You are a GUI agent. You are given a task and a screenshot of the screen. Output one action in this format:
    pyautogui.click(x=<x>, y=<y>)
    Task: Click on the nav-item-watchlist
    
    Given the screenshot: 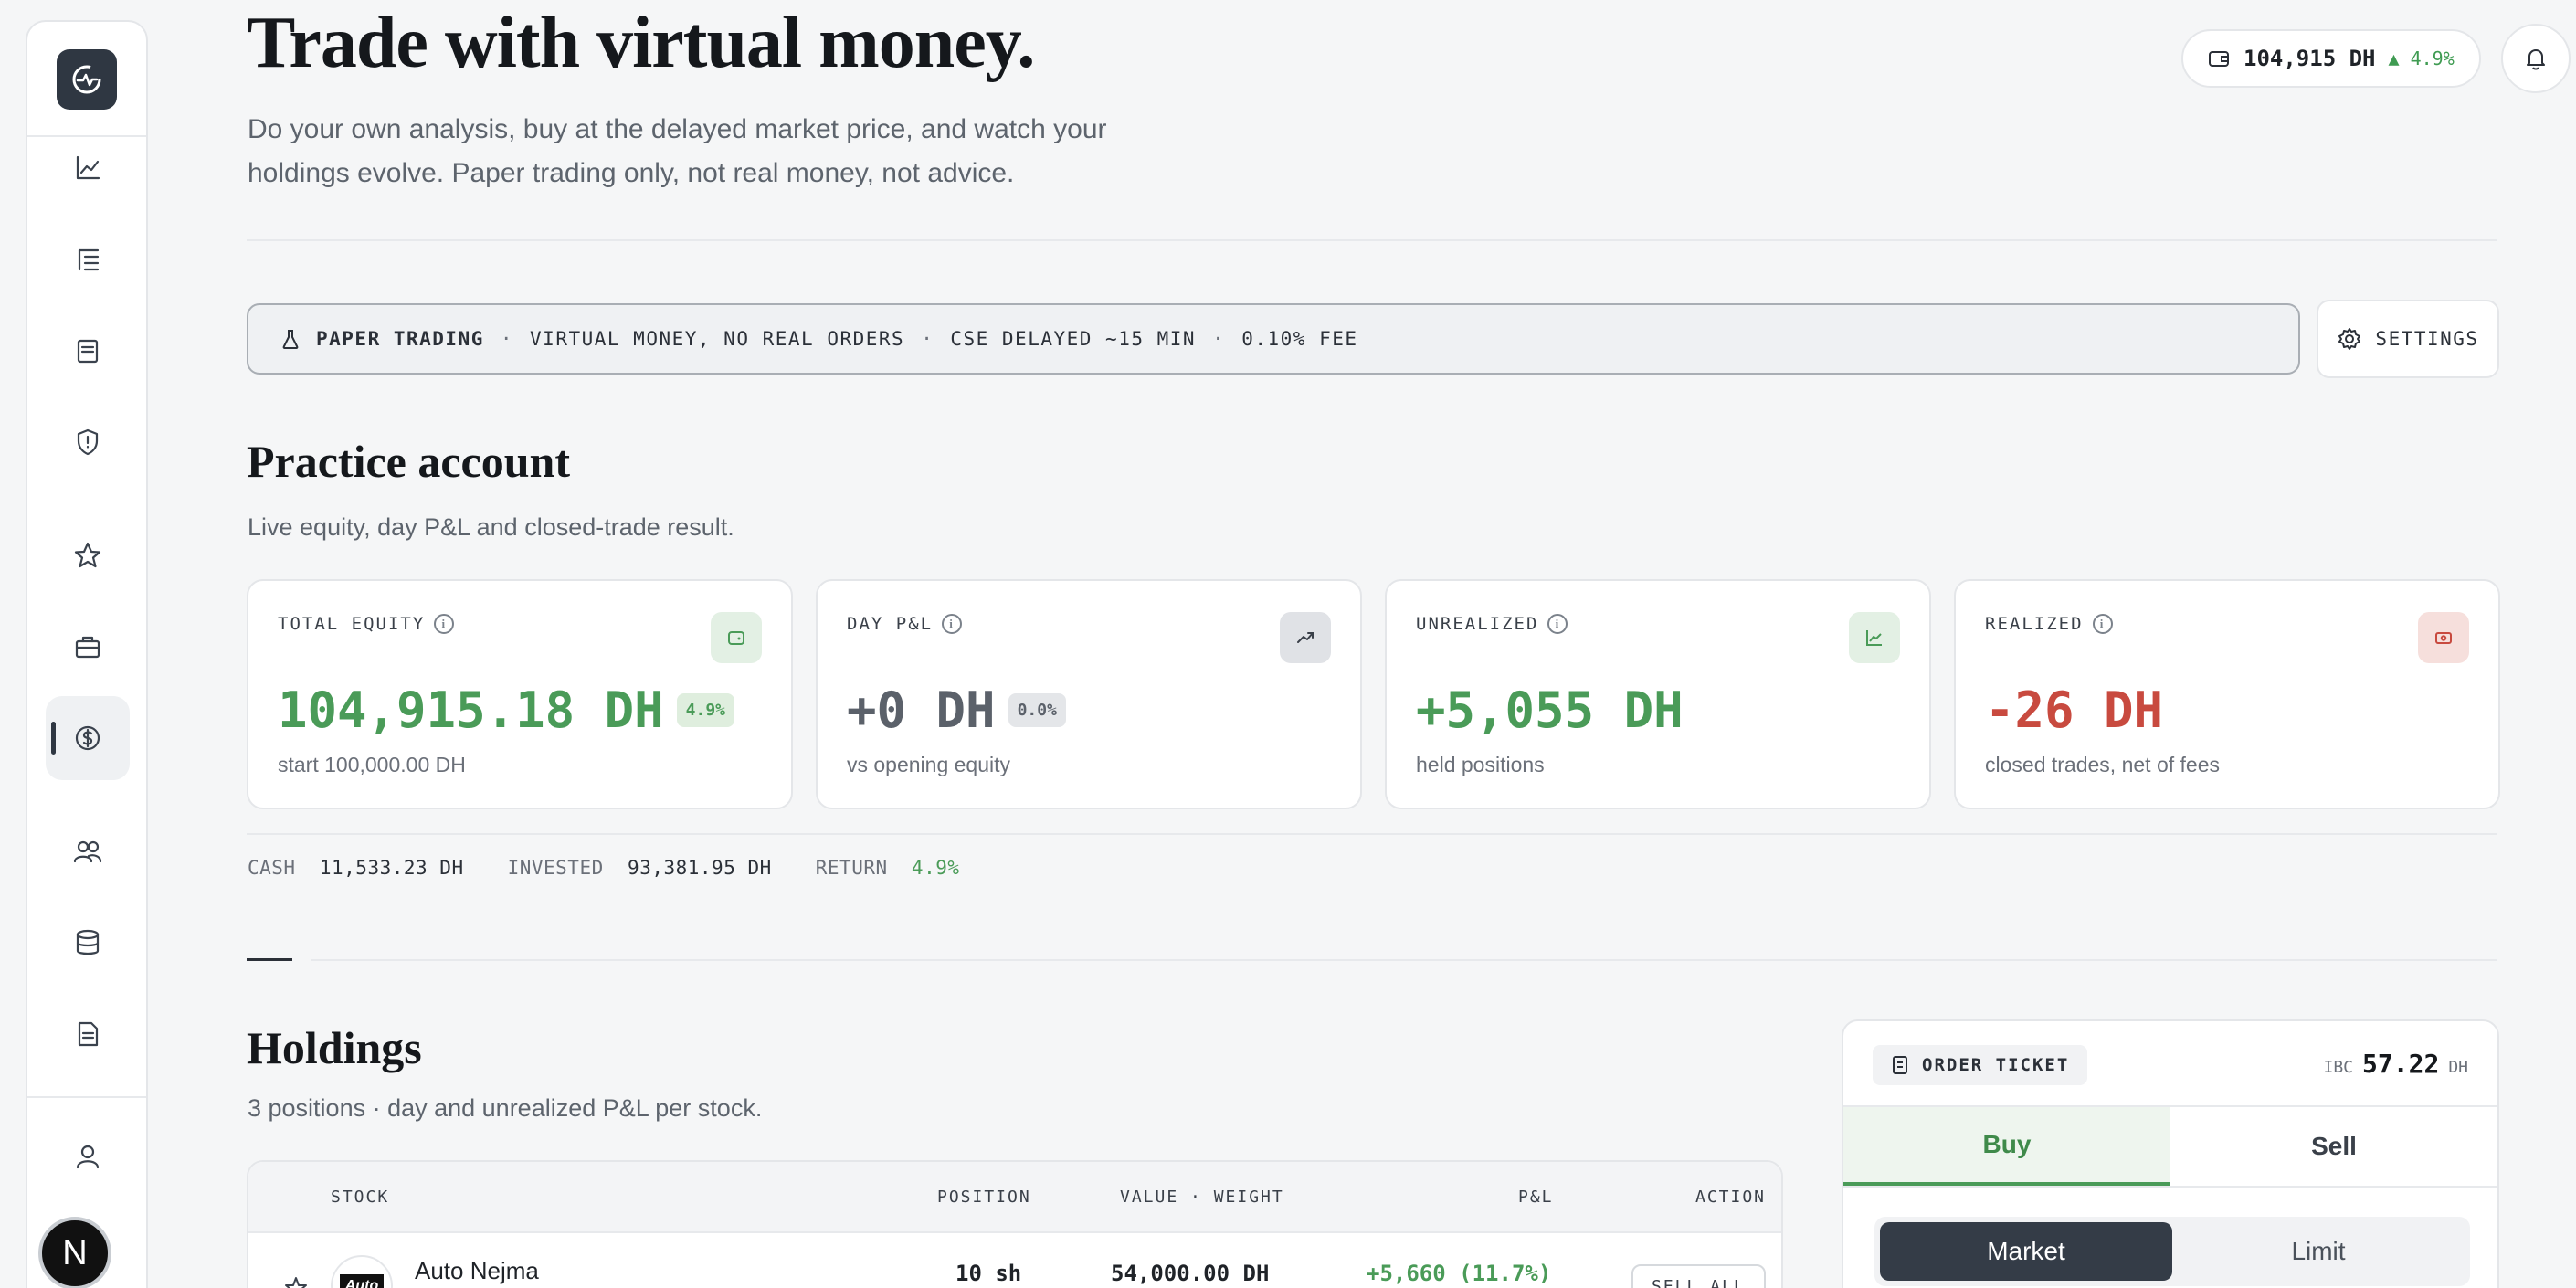 What is the action you would take?
    pyautogui.click(x=88, y=555)
    